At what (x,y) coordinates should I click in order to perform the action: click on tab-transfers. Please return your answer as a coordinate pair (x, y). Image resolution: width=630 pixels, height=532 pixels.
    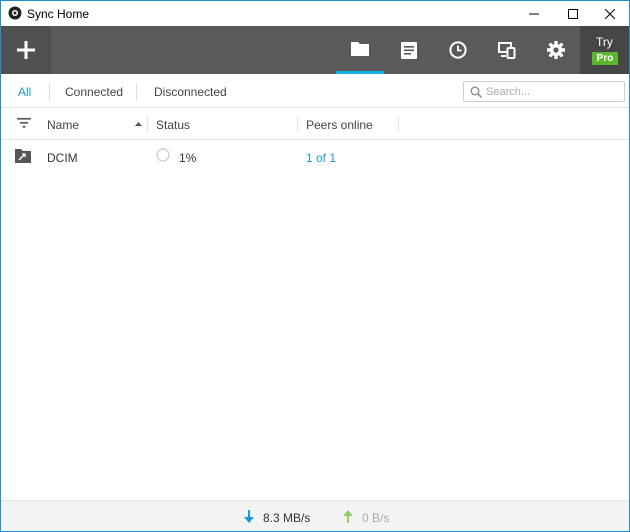
    Looking at the image, I should click on (409, 50).